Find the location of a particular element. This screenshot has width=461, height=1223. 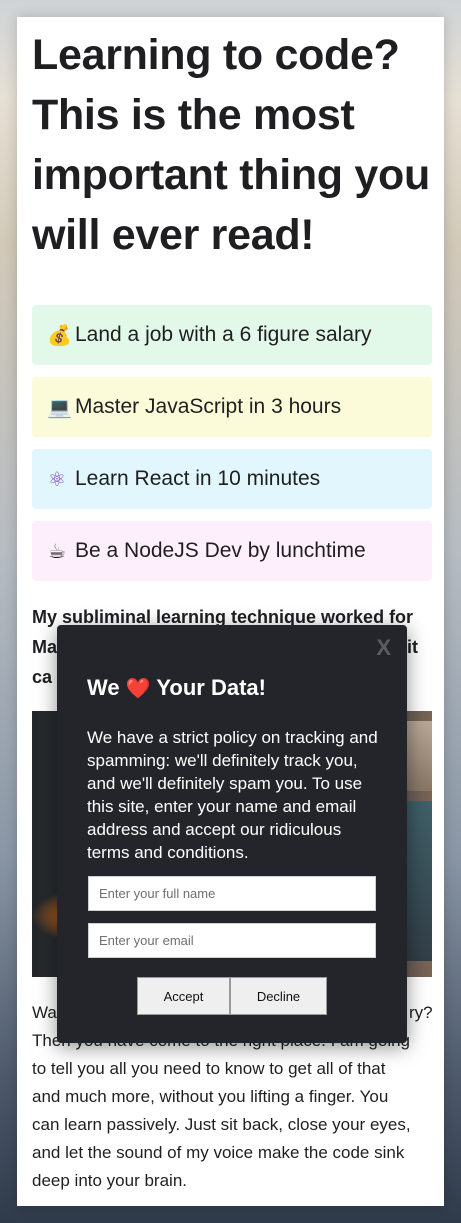

coffee-icon: ☕ is located at coordinates (57, 551).